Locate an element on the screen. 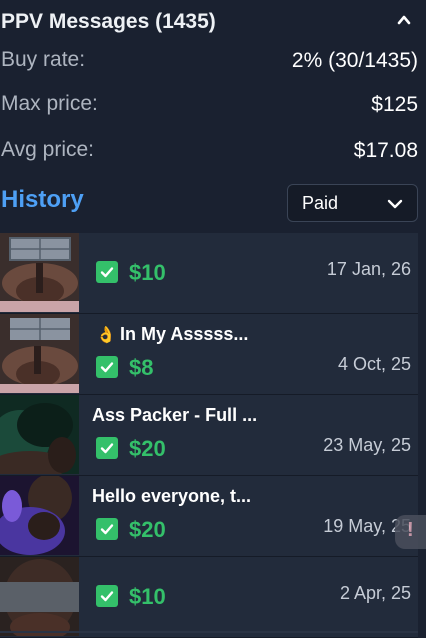  list-item: Hello everyone, t... $20 19 May, 25 is located at coordinates (209, 516).